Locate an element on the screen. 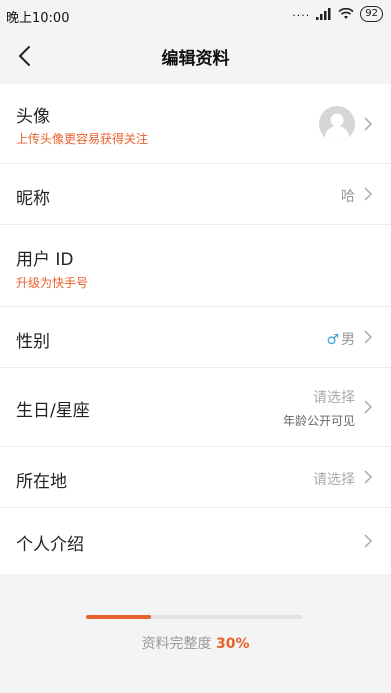 The width and height of the screenshot is (391, 693). location-value: 请选择 is located at coordinates (334, 480).